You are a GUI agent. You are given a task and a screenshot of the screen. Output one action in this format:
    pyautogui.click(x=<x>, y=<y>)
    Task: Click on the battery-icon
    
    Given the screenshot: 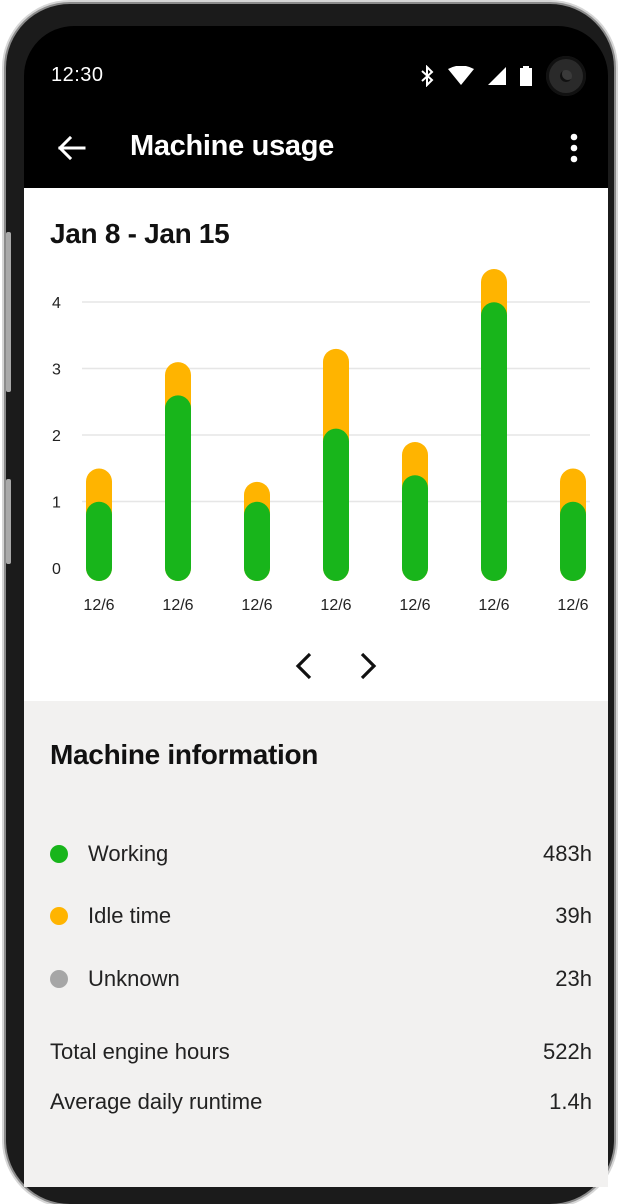 What is the action you would take?
    pyautogui.click(x=526, y=76)
    